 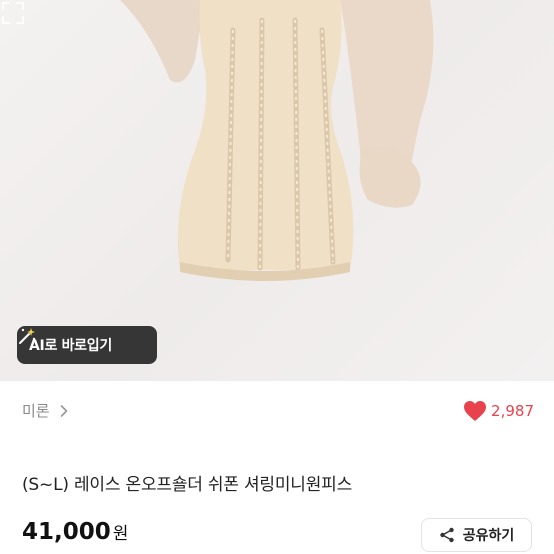 What do you see at coordinates (63, 410) in the screenshot?
I see `chevron-right-icon` at bounding box center [63, 410].